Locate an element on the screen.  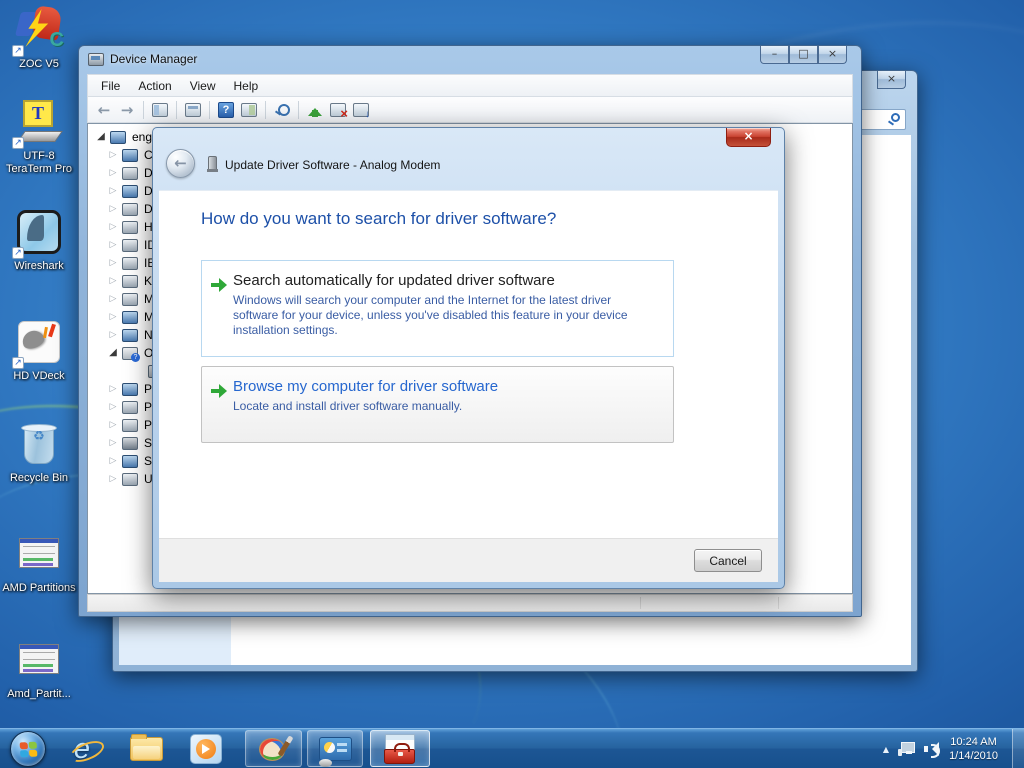
internet-explorer-icon: e is located at coordinates (82, 748).